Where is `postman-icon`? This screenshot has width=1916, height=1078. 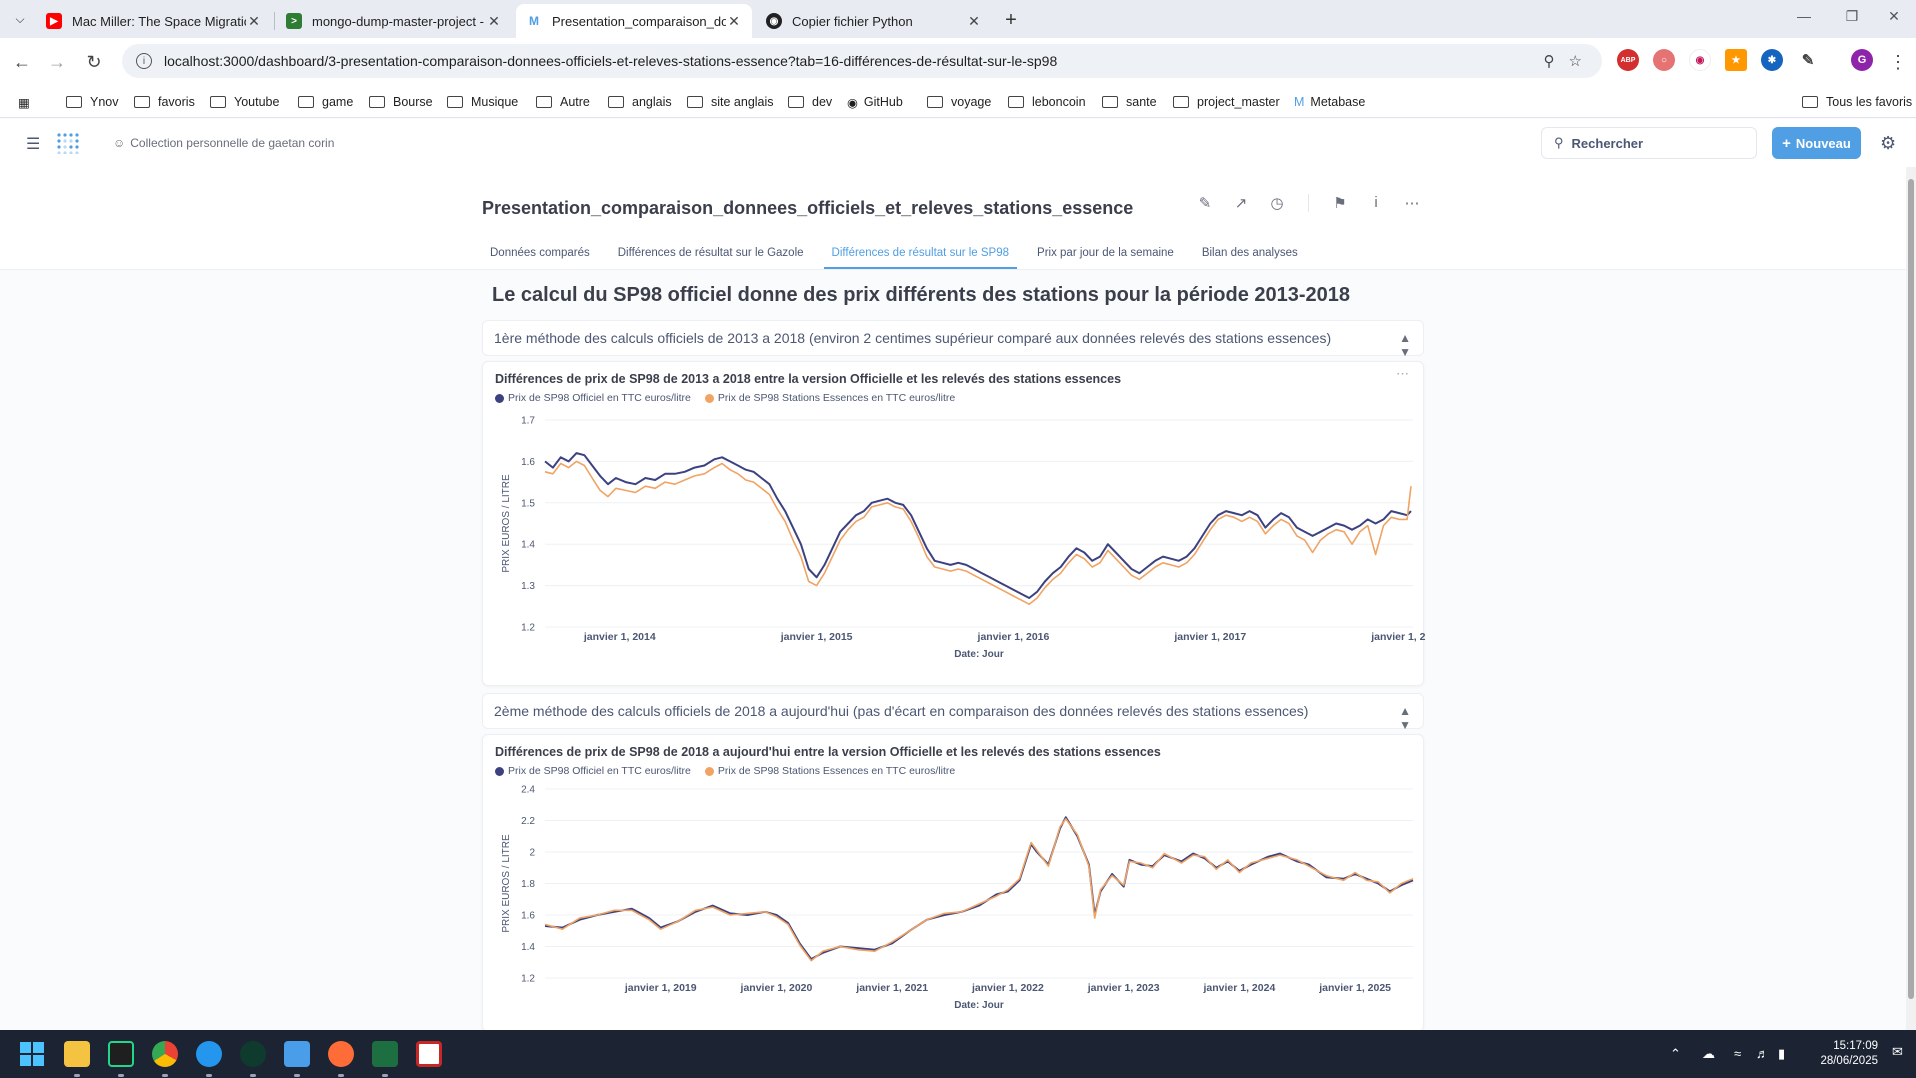
postman-icon is located at coordinates (341, 1054).